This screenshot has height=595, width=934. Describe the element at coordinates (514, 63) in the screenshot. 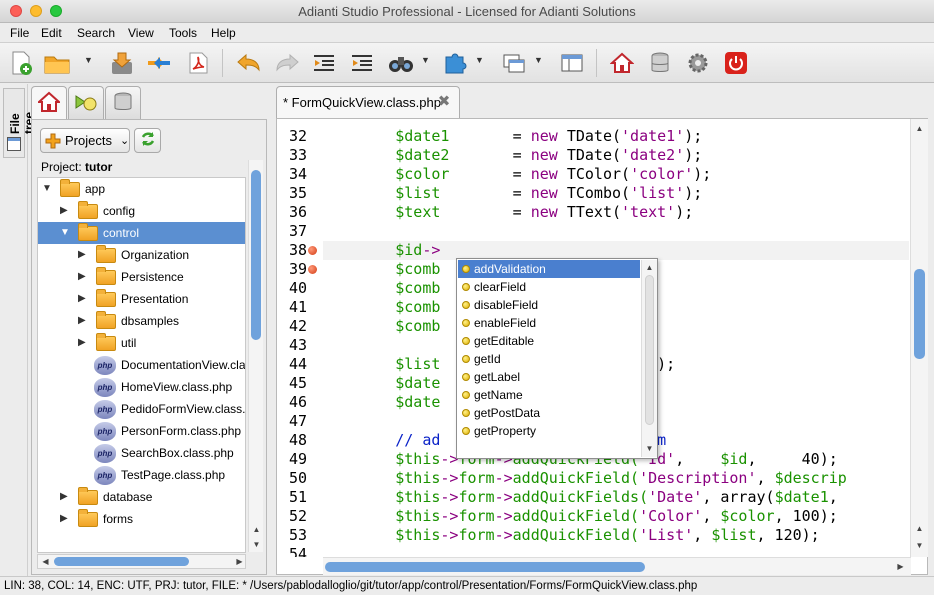

I see `windows-icon` at that location.